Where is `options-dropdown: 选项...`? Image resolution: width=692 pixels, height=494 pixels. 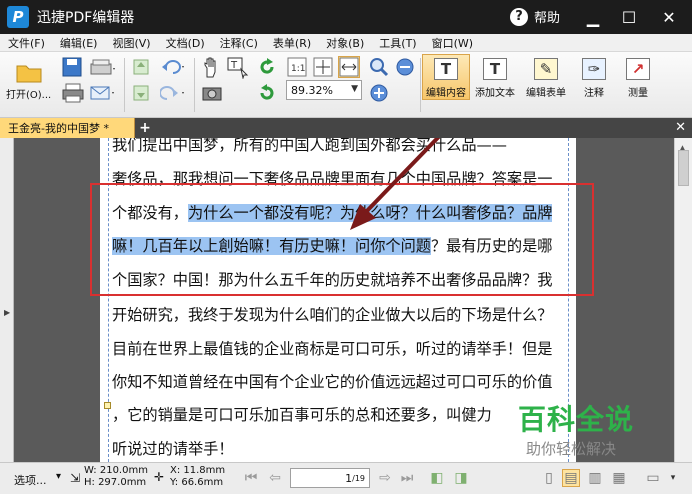 options-dropdown: 选项... is located at coordinates (30, 480).